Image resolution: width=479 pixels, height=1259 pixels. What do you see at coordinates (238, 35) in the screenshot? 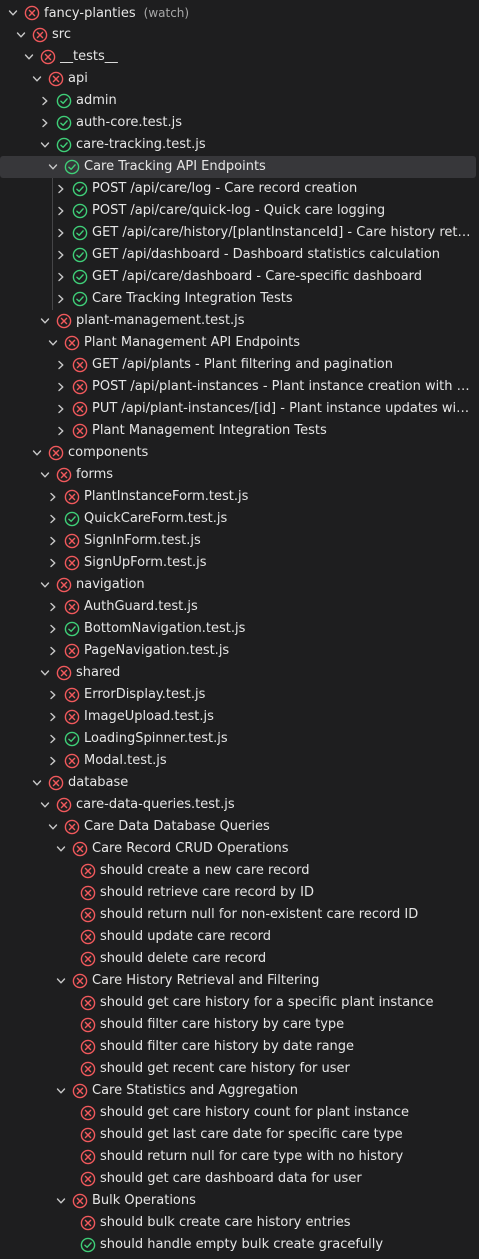
I see `tree-item-src: src` at bounding box center [238, 35].